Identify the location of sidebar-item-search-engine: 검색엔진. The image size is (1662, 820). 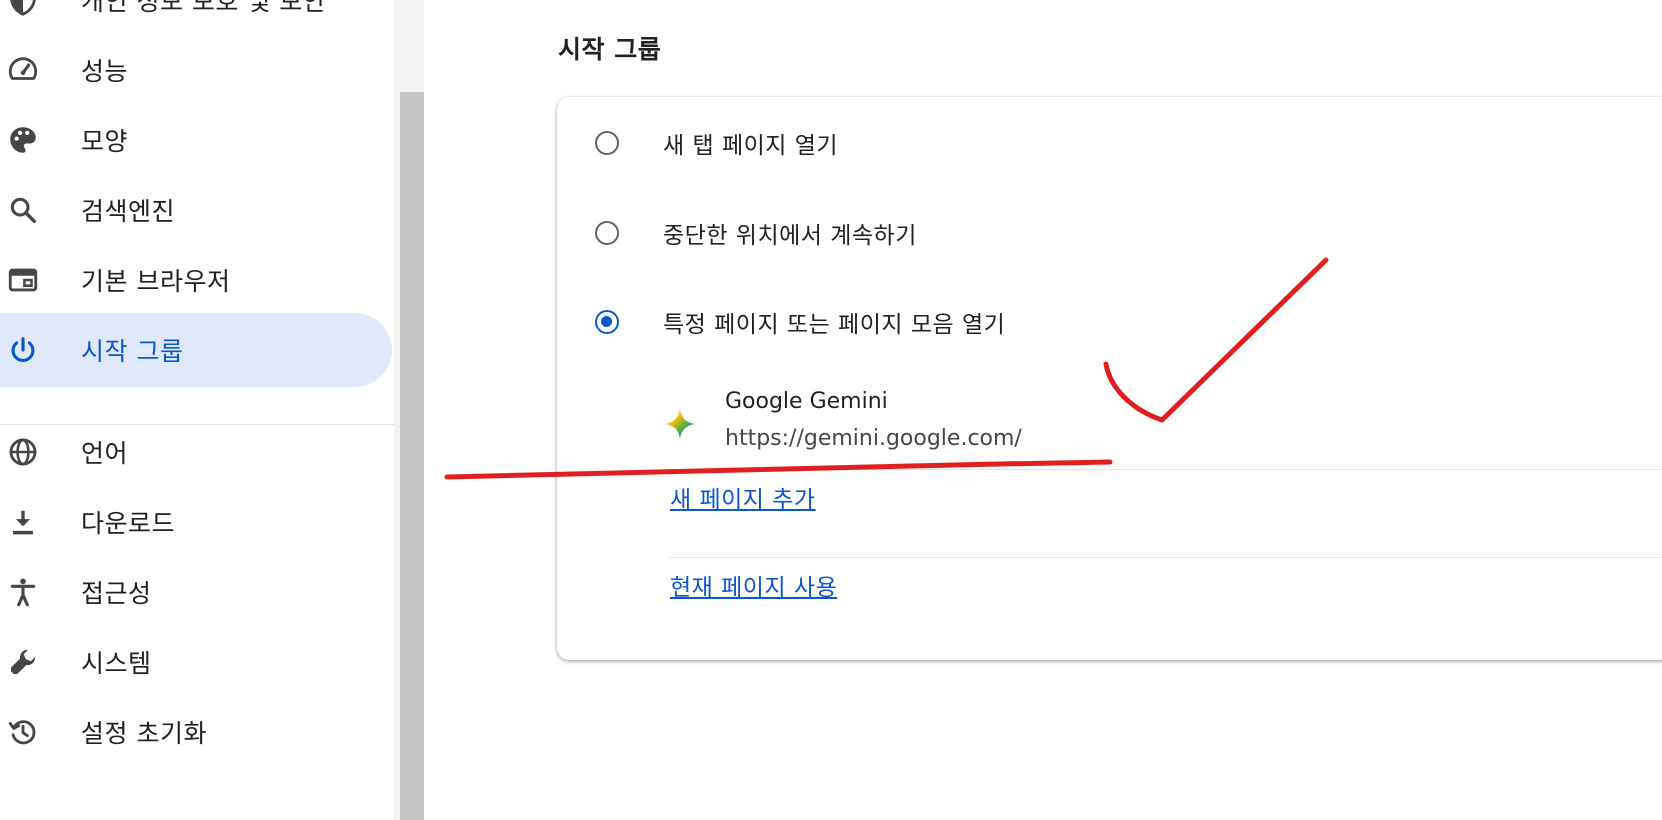
(196, 210).